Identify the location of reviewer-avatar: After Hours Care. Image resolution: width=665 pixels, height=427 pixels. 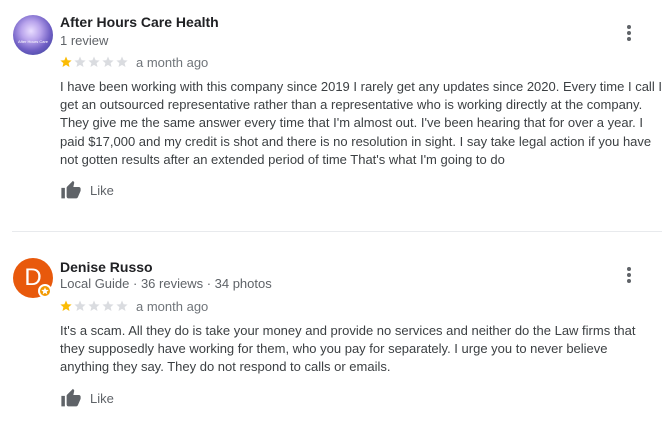
(33, 35).